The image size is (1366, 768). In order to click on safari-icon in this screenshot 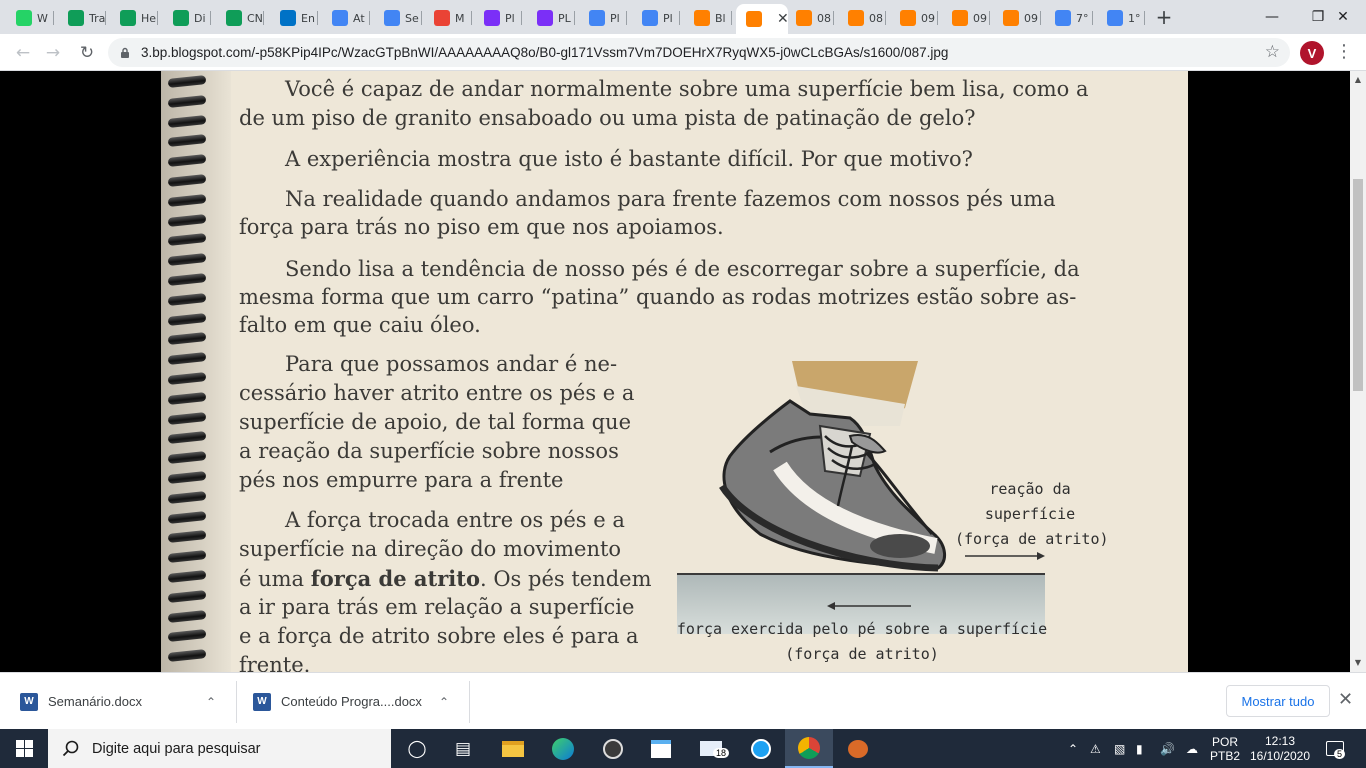, I will do `click(761, 748)`.